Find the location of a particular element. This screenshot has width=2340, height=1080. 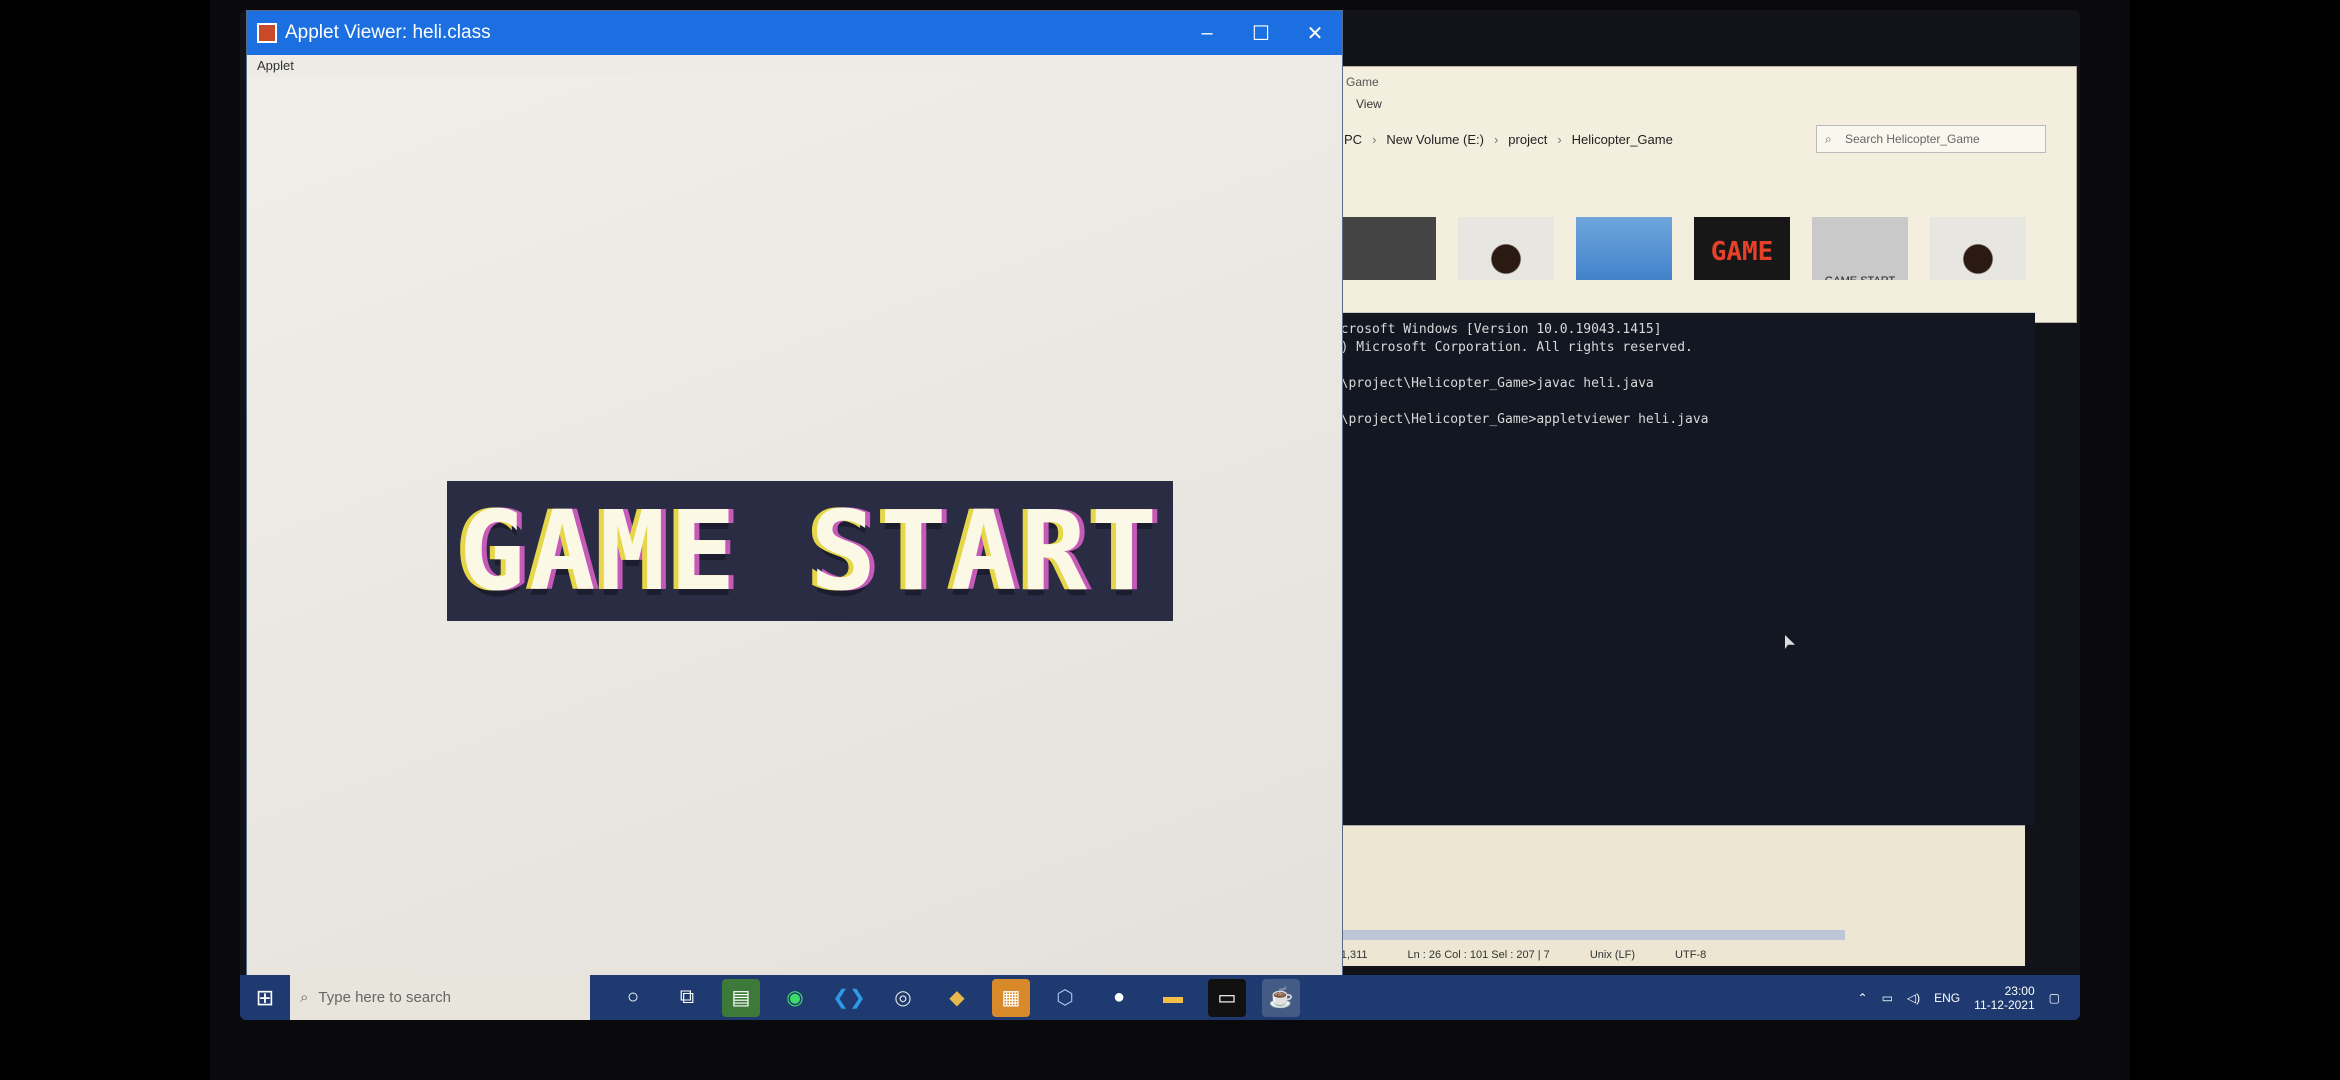

chevron-up-icon: ⌃ is located at coordinates (1863, 998).